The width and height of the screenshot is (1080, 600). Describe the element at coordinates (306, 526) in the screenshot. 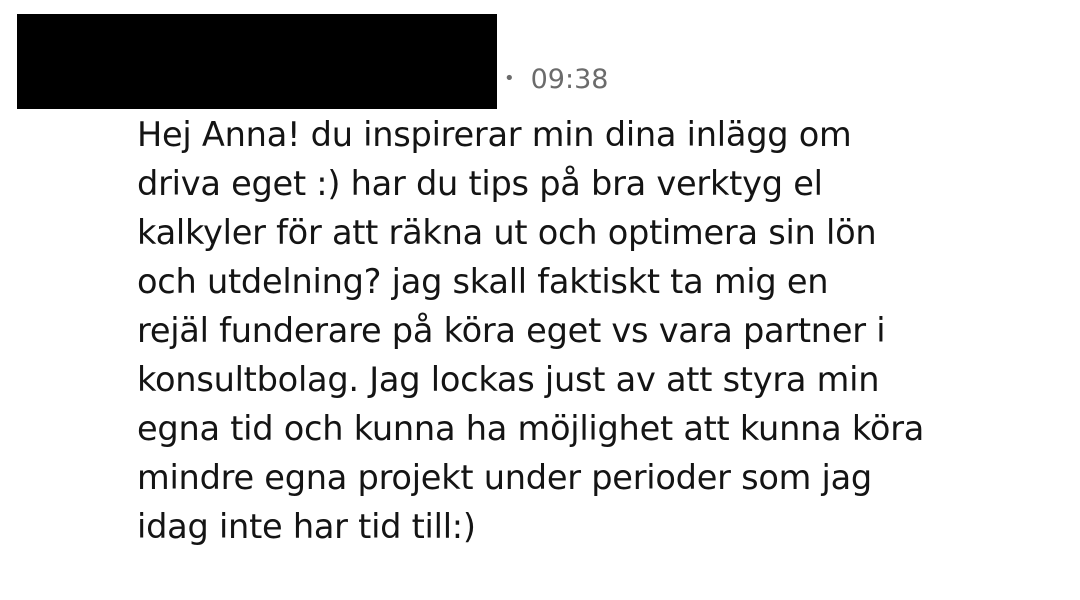

I see `message-line: idag inte har tid till:)` at that location.